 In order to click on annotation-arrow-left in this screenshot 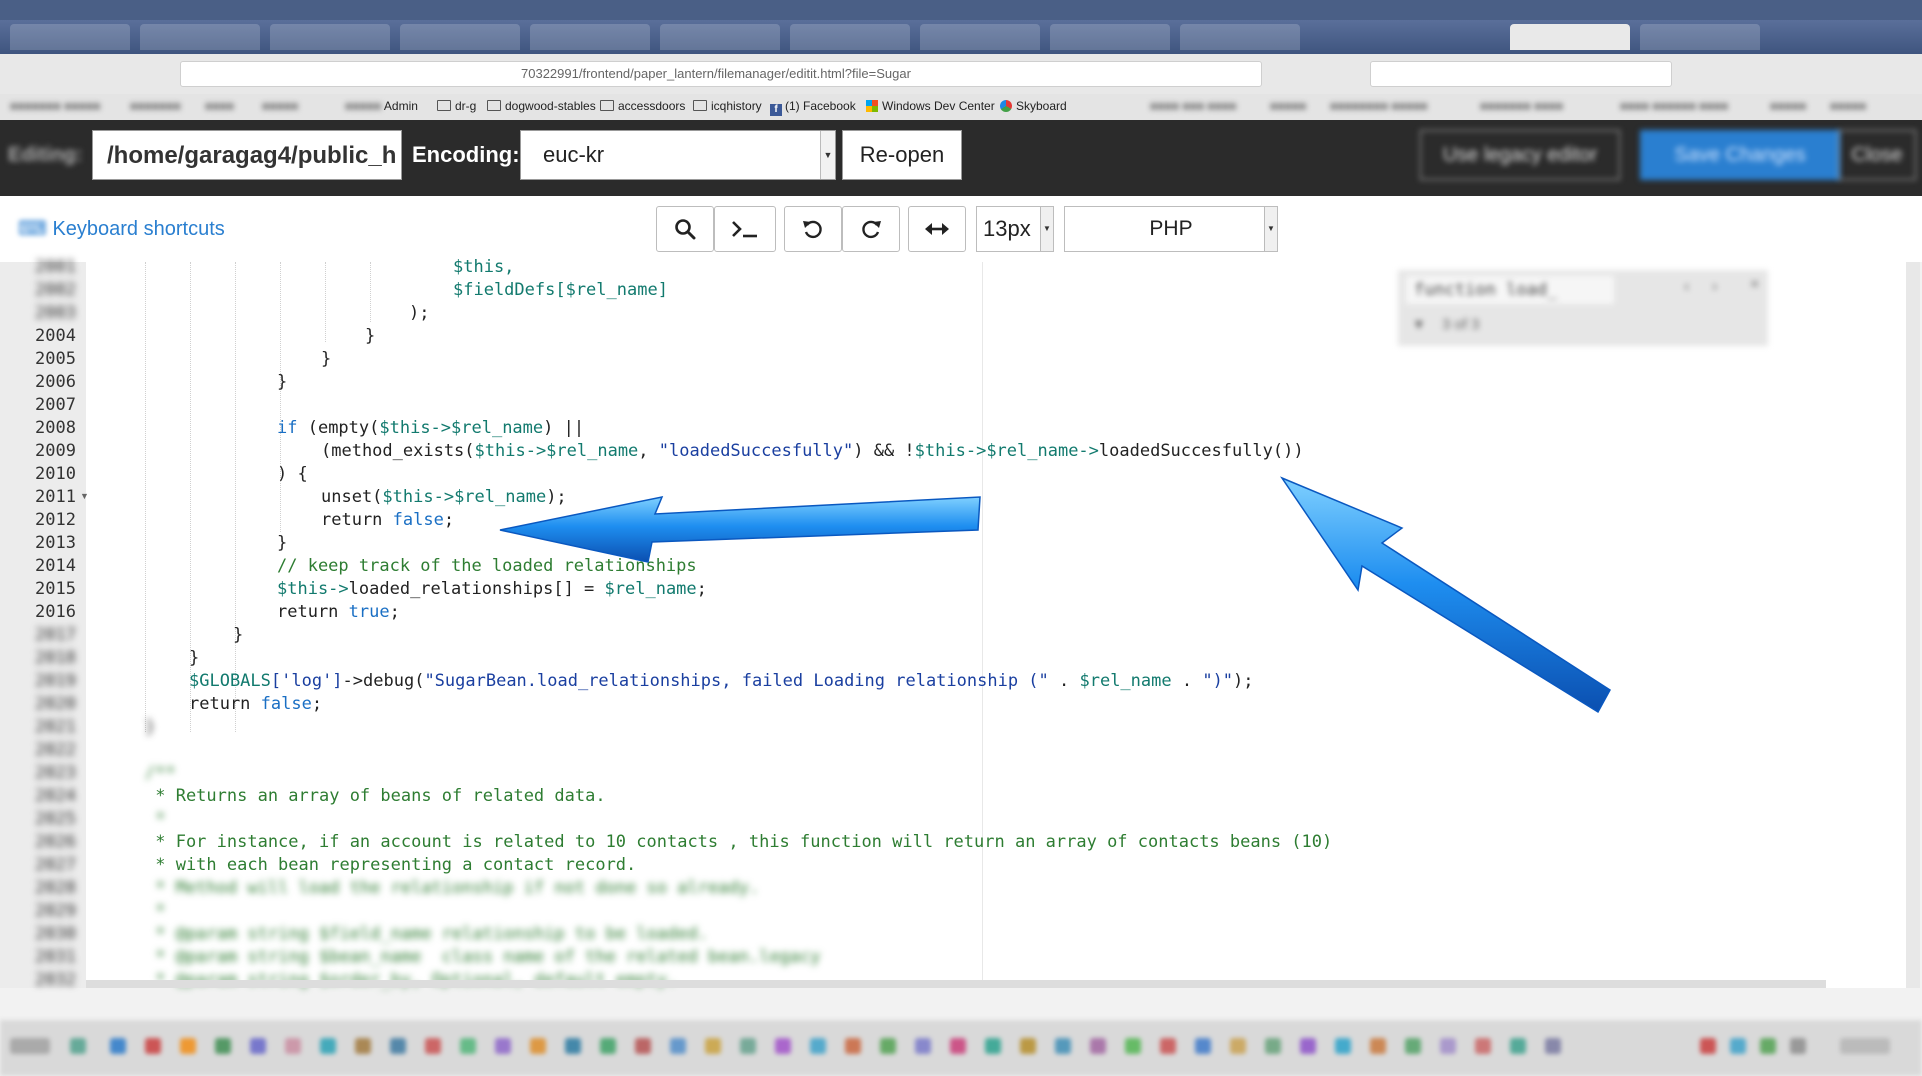, I will do `click(740, 529)`.